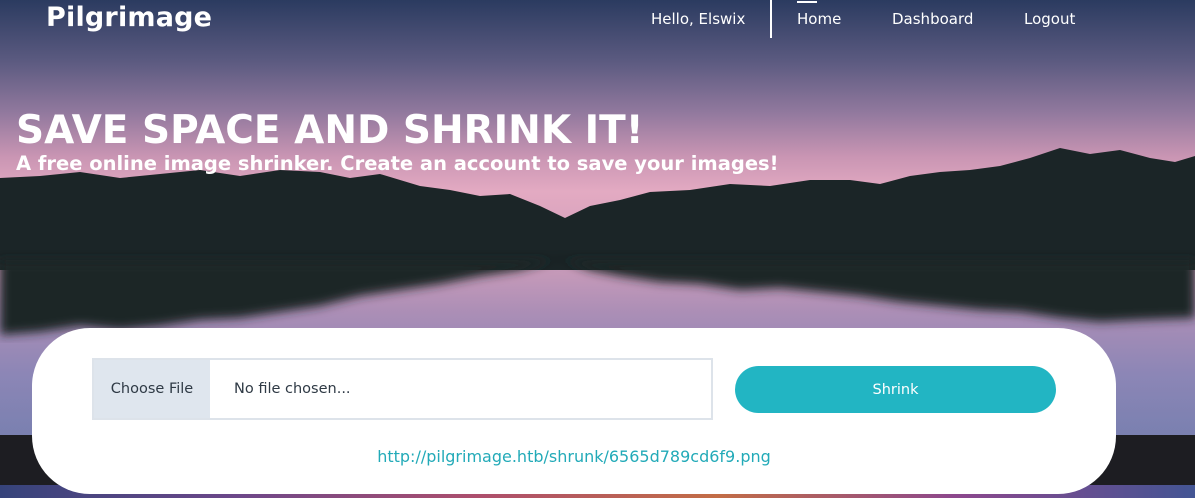 The height and width of the screenshot is (498, 1195). What do you see at coordinates (932, 19) in the screenshot?
I see `nav-dashboard-link: Dashboard` at bounding box center [932, 19].